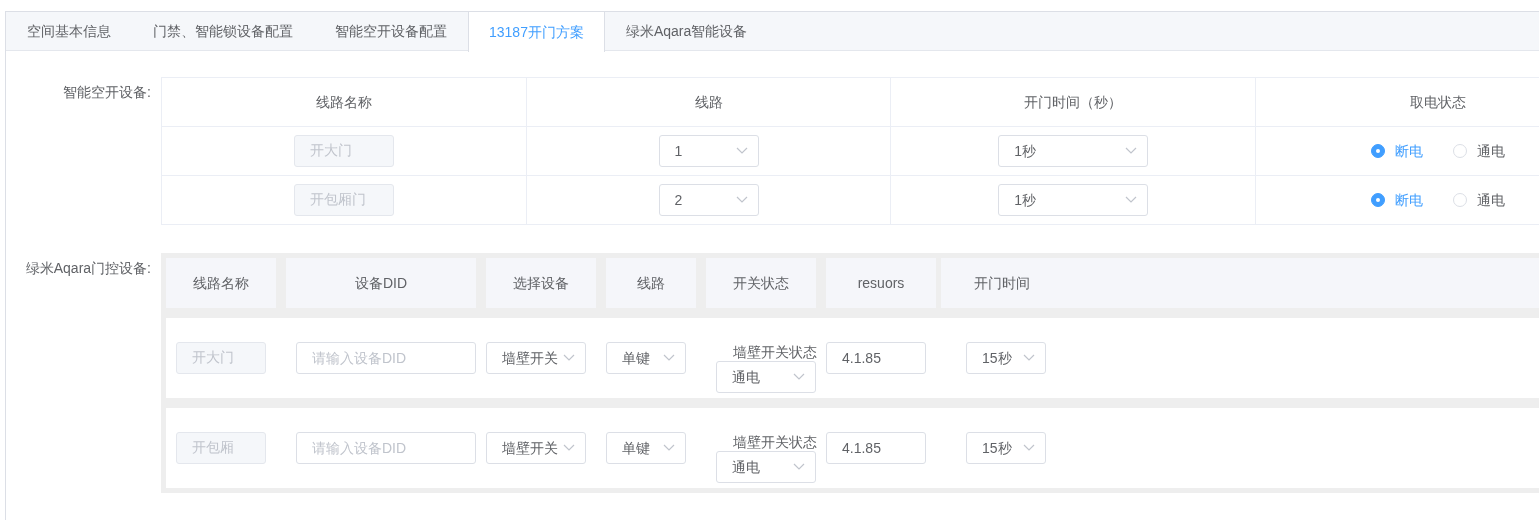 This screenshot has width=1539, height=520. I want to click on column-header: 取电状态, so click(1438, 101).